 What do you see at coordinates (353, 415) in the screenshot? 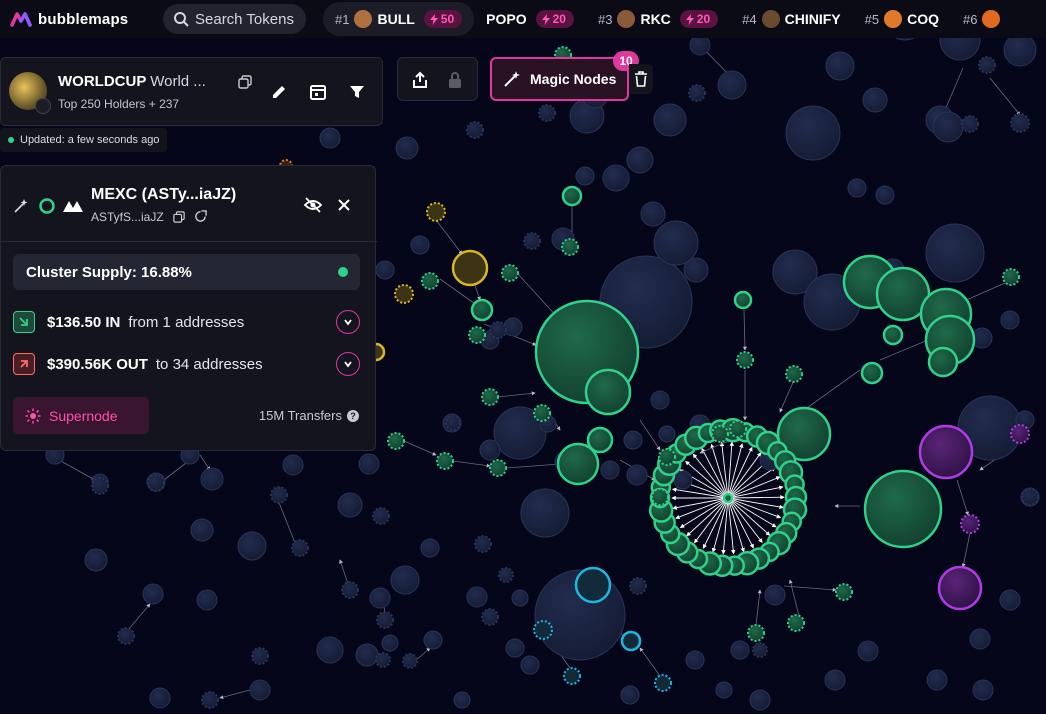
I see `help-icon: ?` at bounding box center [353, 415].